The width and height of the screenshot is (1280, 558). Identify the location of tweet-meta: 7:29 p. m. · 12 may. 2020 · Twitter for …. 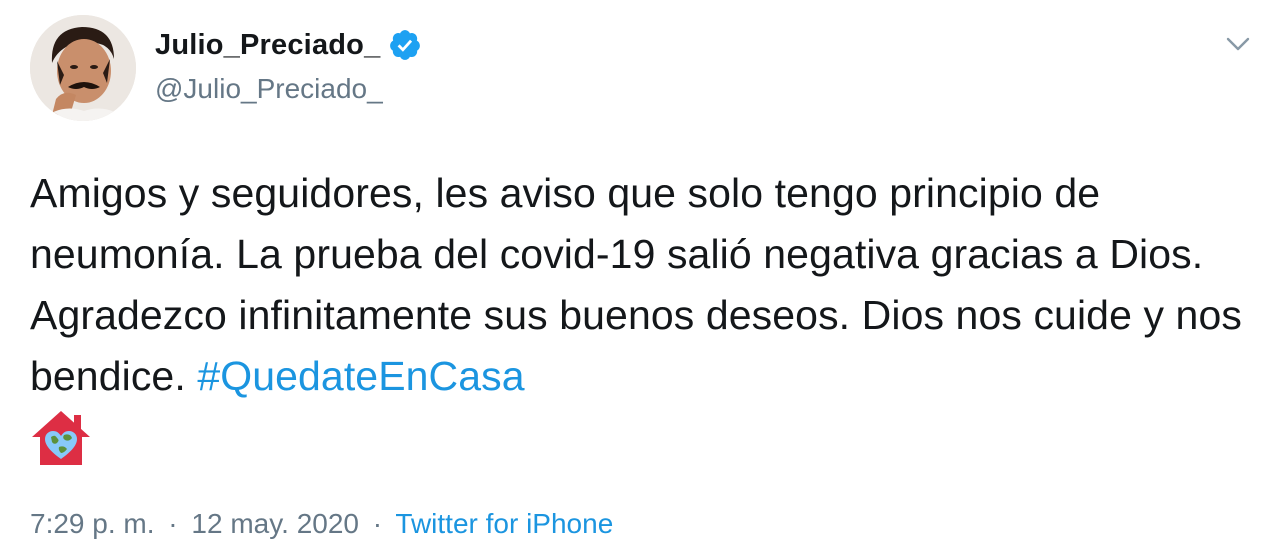
(321, 524).